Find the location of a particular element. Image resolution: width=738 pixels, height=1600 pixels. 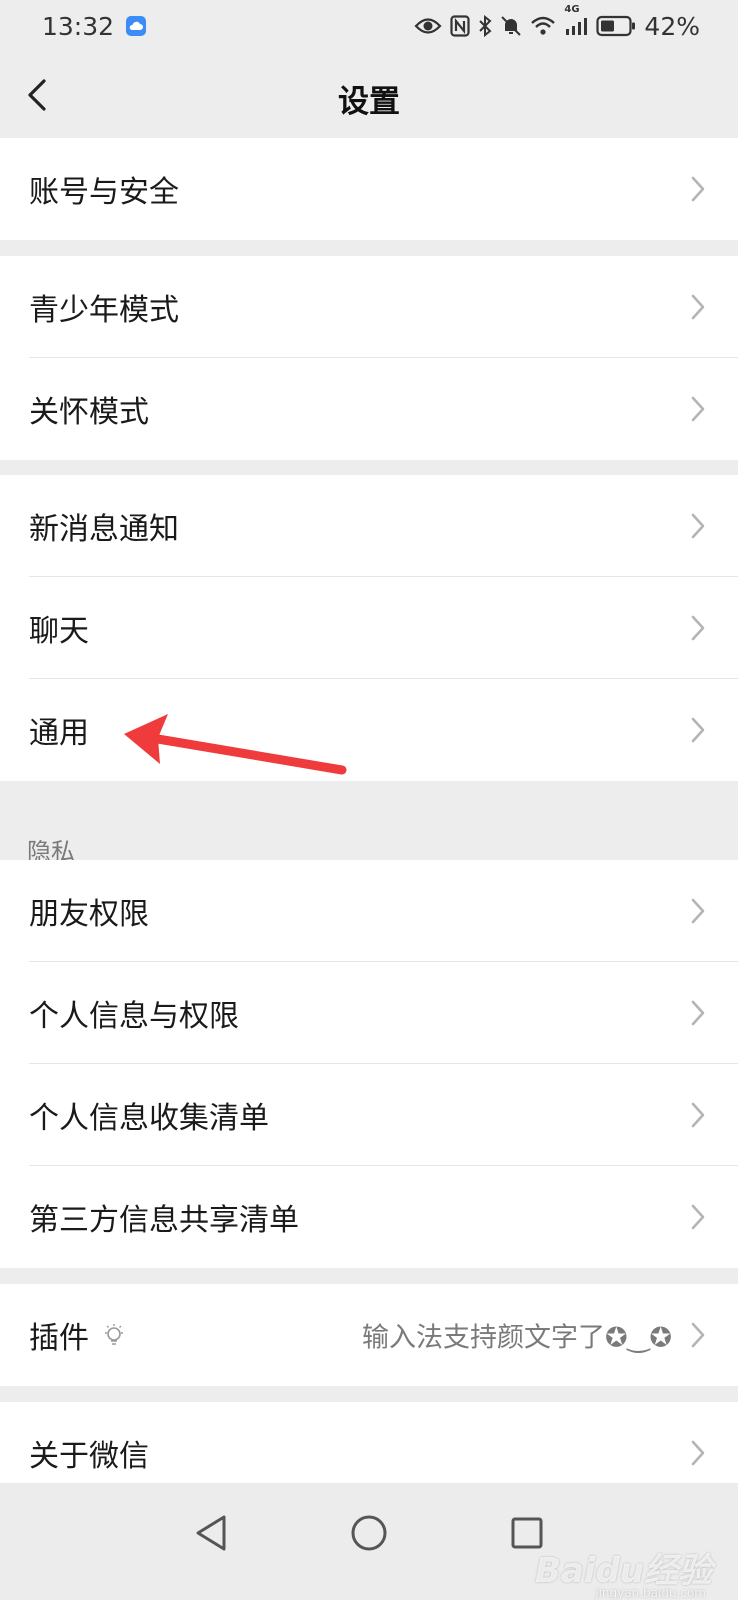

settings-item-plugins: 插件 输入法支持颜文字了✪‿✪ is located at coordinates (369, 1335).